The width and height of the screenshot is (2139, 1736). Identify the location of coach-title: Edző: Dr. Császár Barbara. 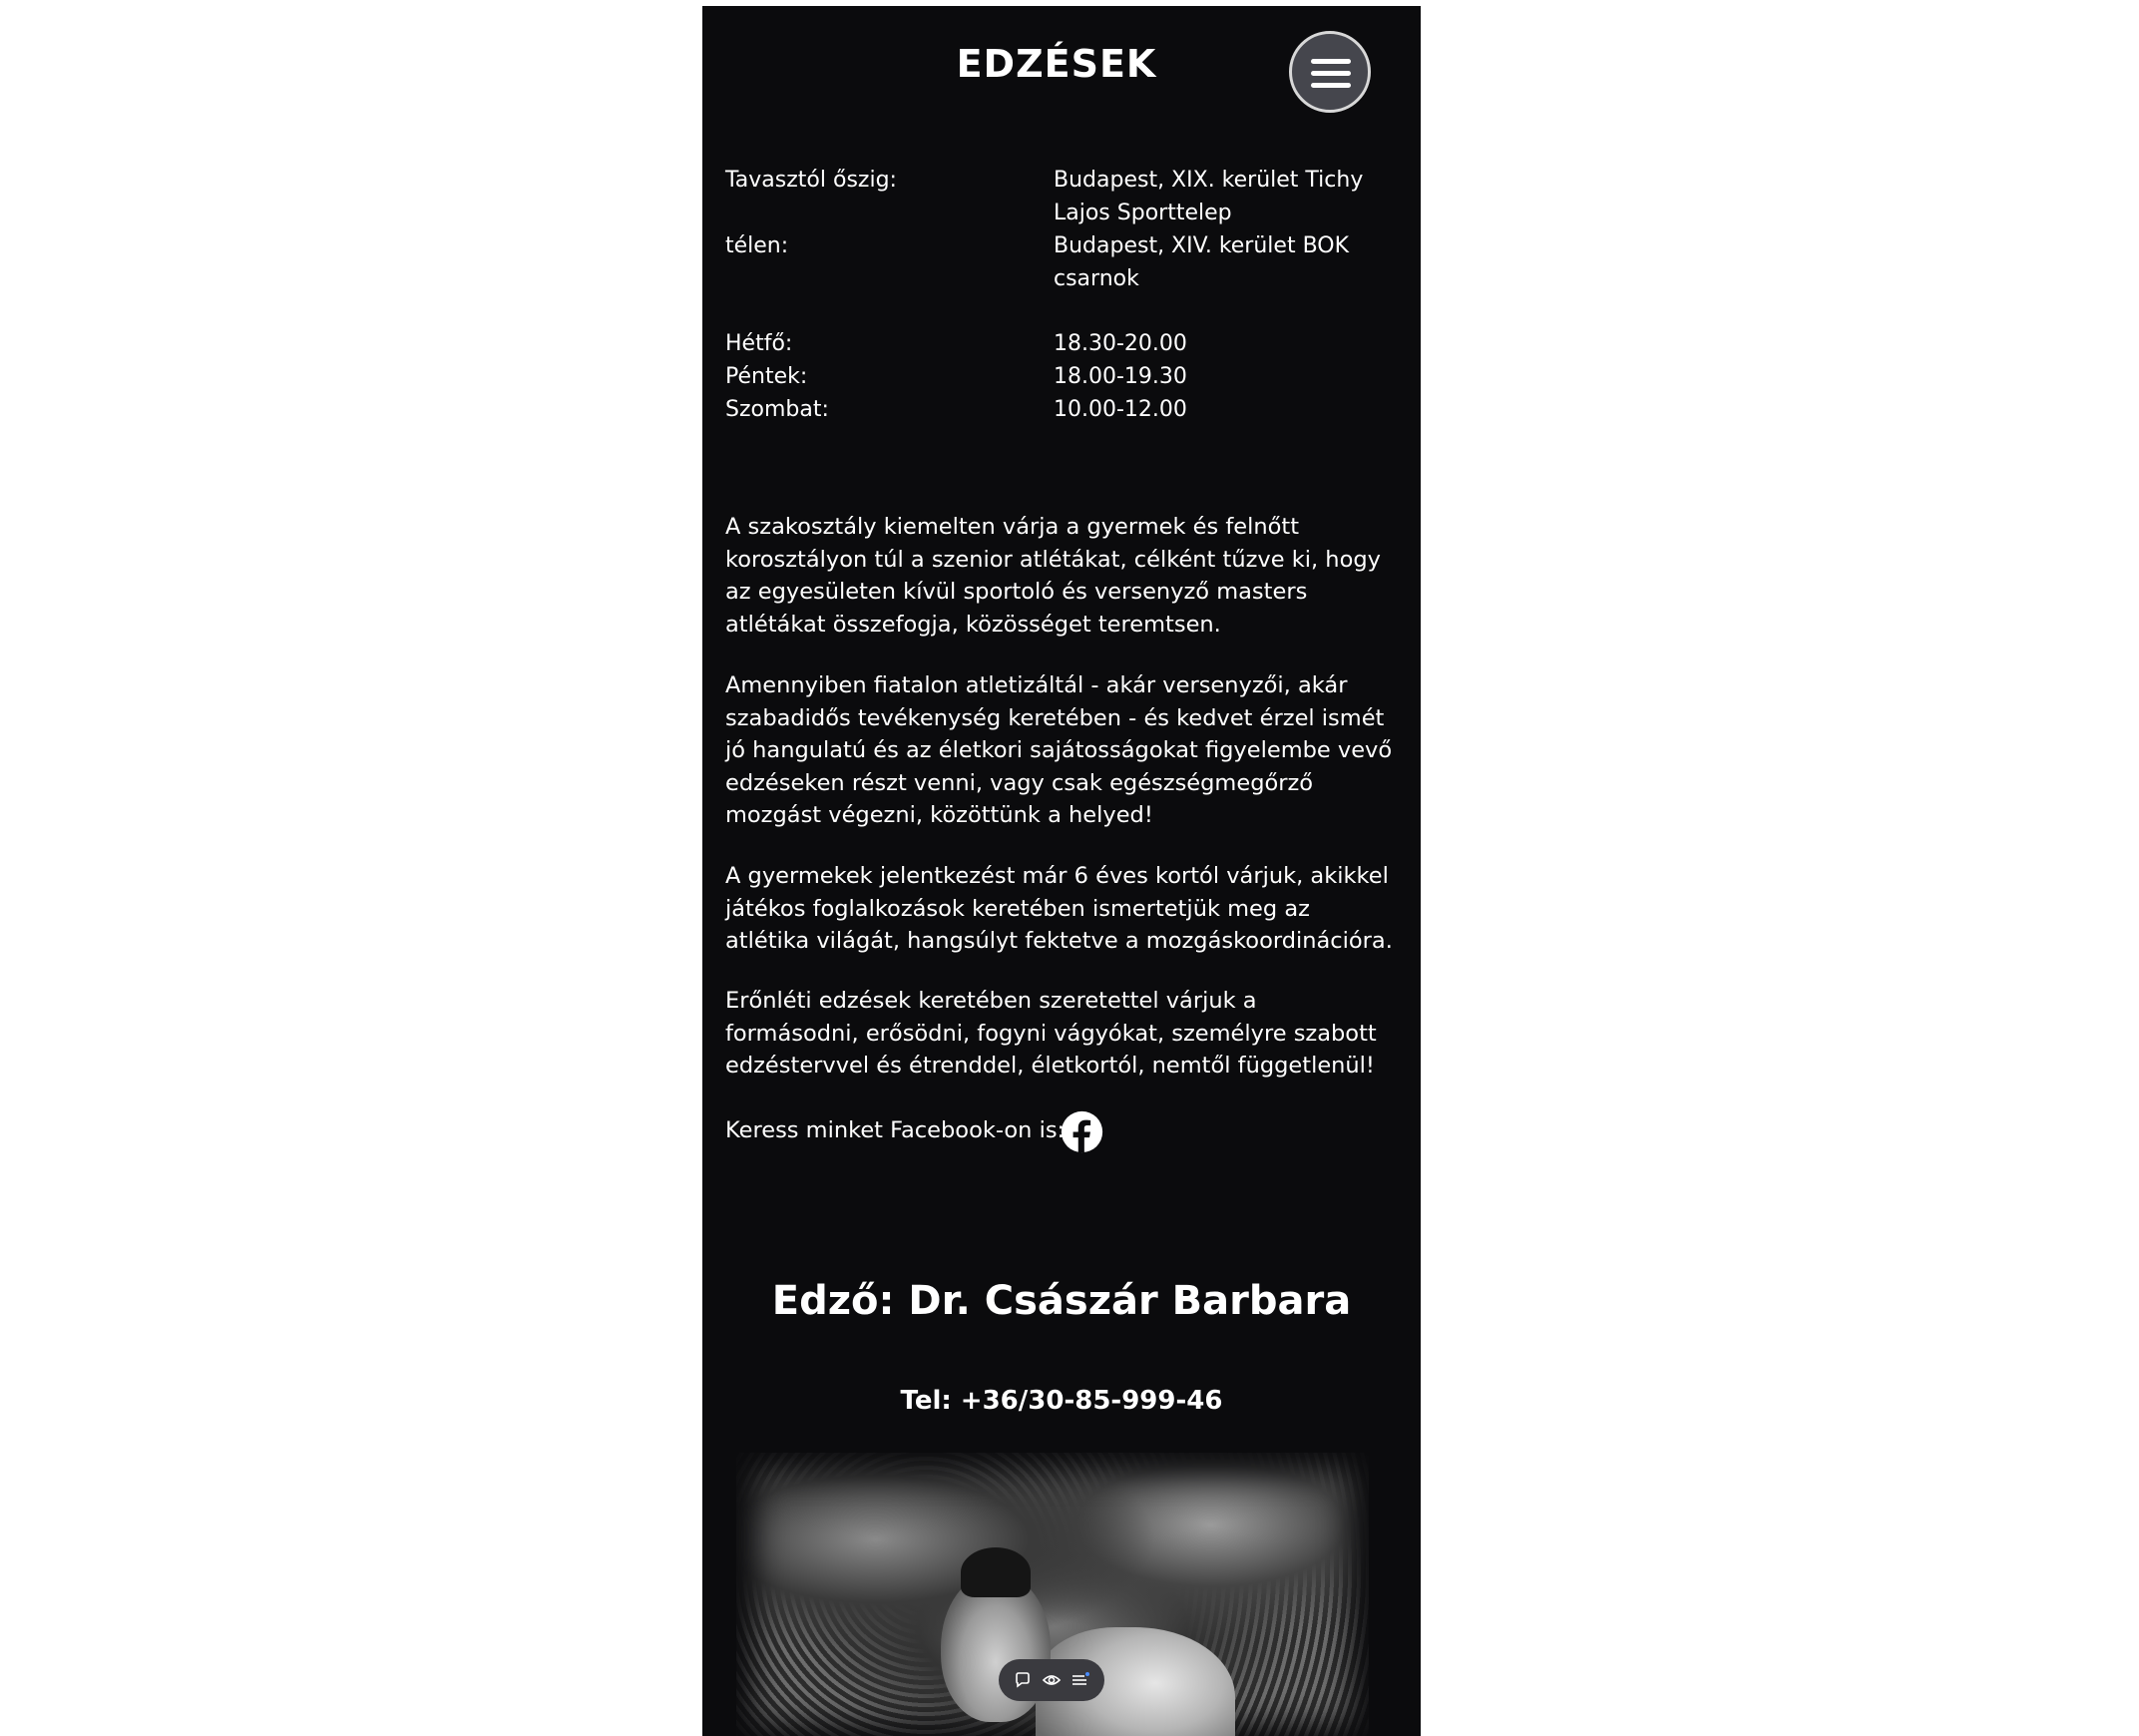
(1061, 1301).